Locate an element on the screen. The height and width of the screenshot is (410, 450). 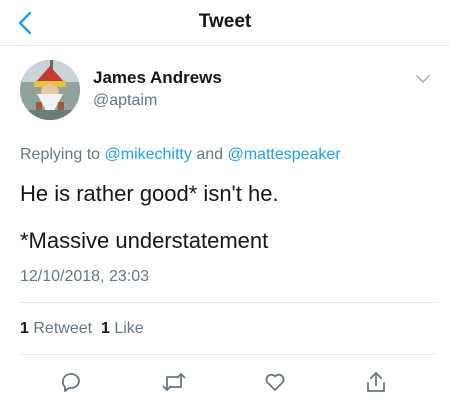
reply-button is located at coordinates (71, 382).